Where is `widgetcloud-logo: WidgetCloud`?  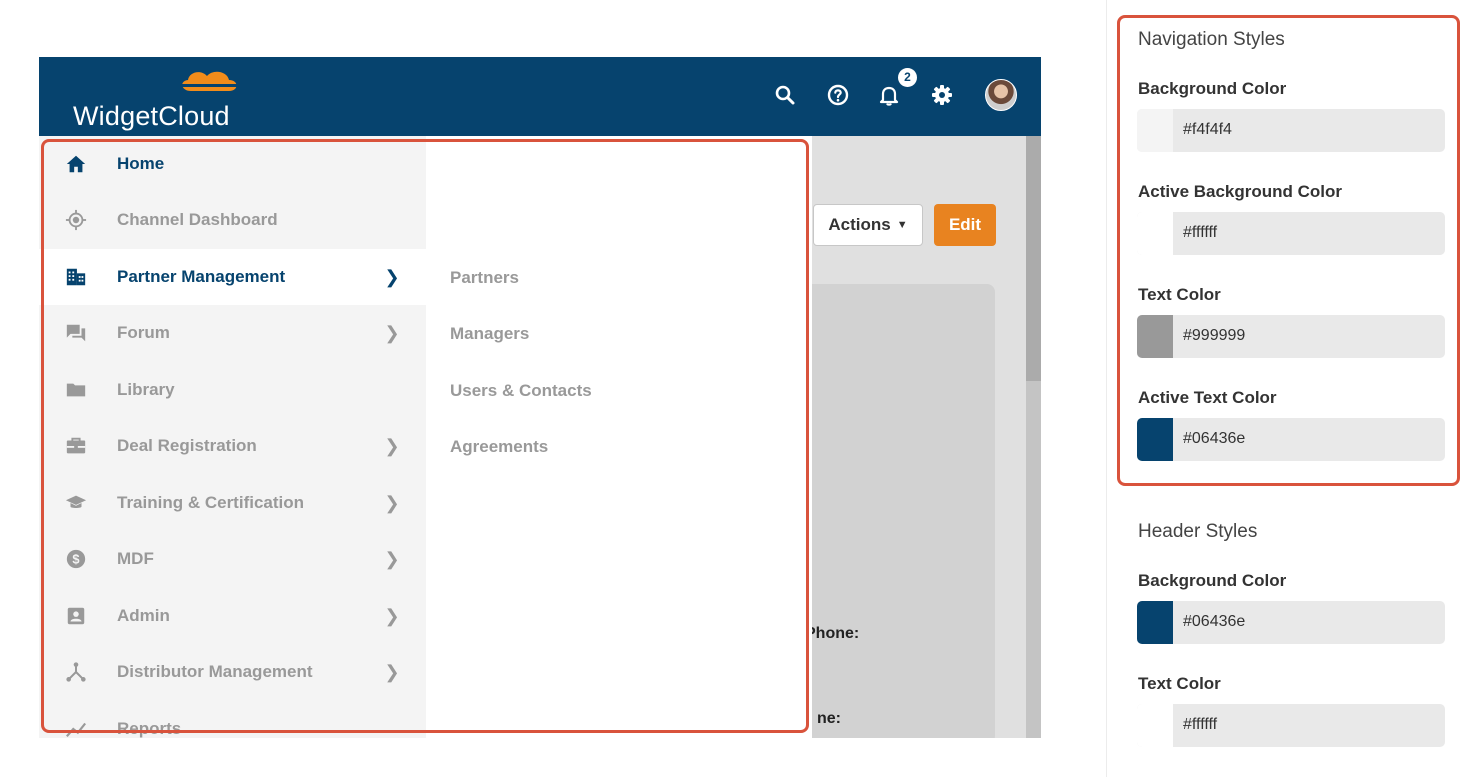
widgetcloud-logo: WidgetCloud is located at coordinates (158, 98).